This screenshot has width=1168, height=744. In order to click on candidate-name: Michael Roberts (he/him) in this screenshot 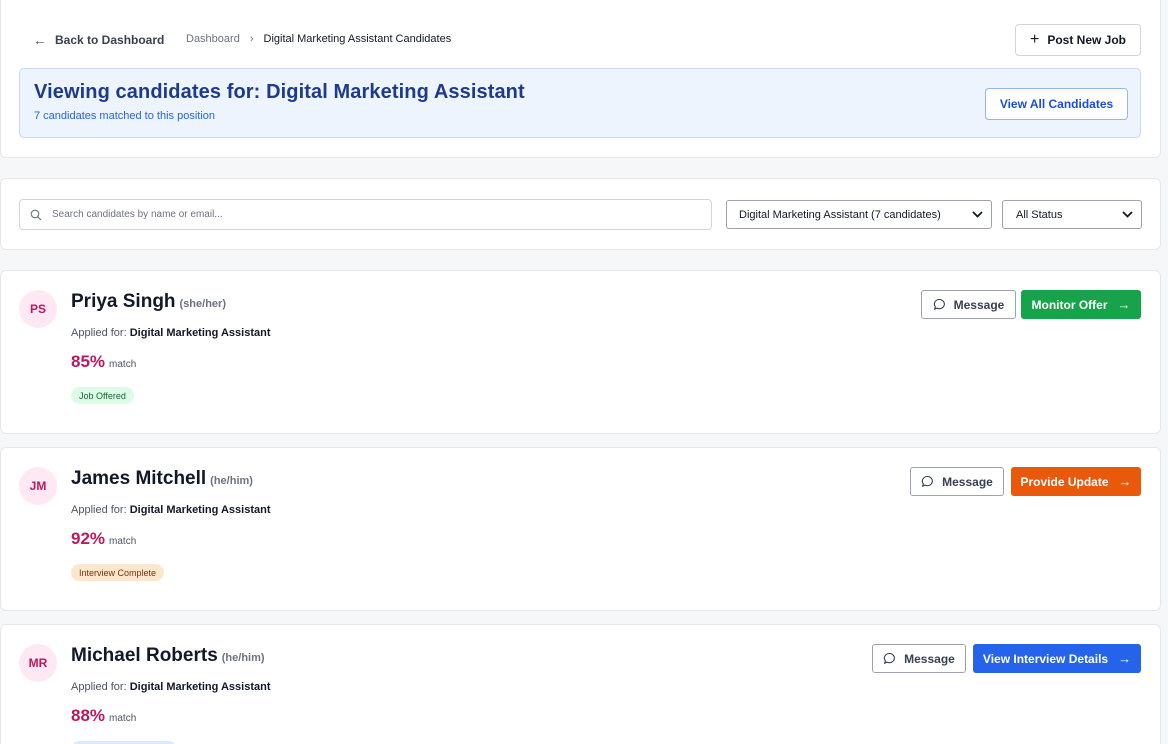, I will do `click(168, 656)`.